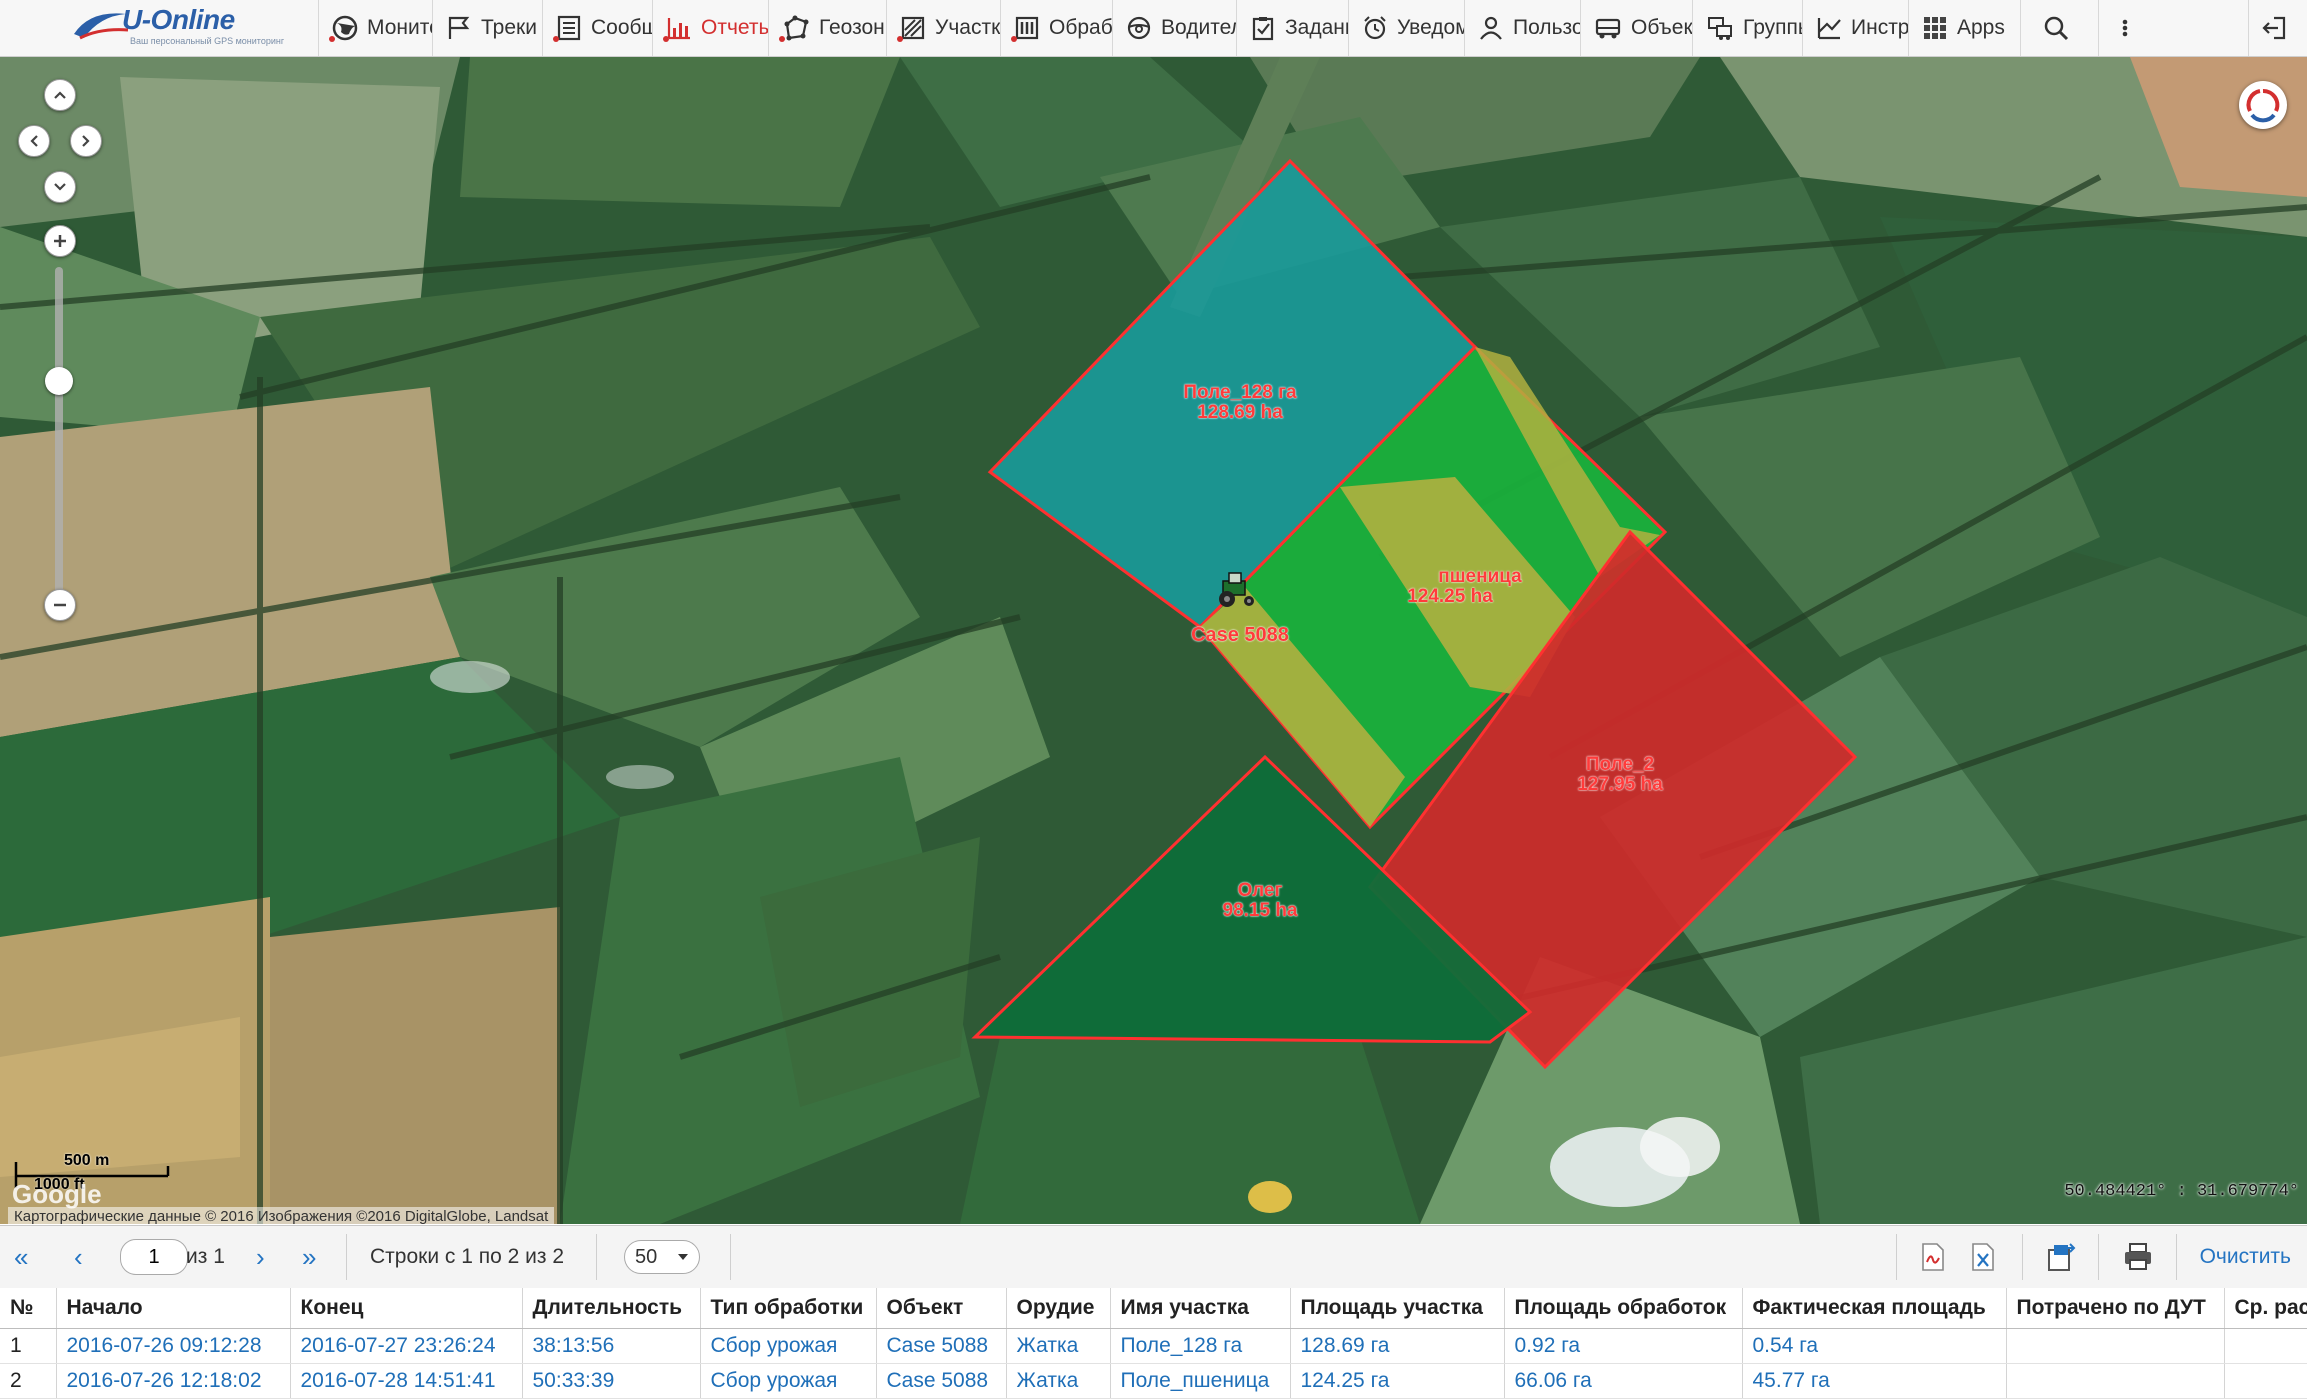  I want to click on caret-down-icon, so click(683, 1257).